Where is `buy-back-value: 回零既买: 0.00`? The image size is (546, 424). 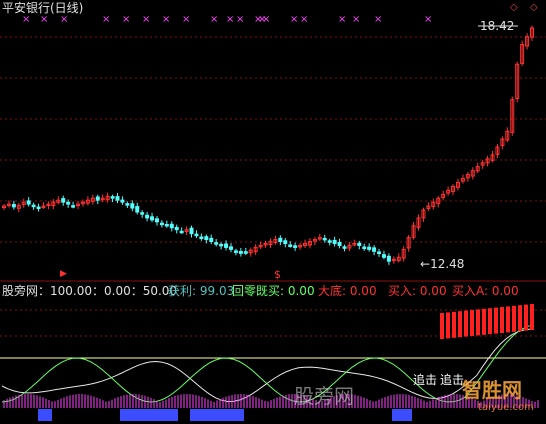 buy-back-value: 回零既买: 0.00 is located at coordinates (273, 291).